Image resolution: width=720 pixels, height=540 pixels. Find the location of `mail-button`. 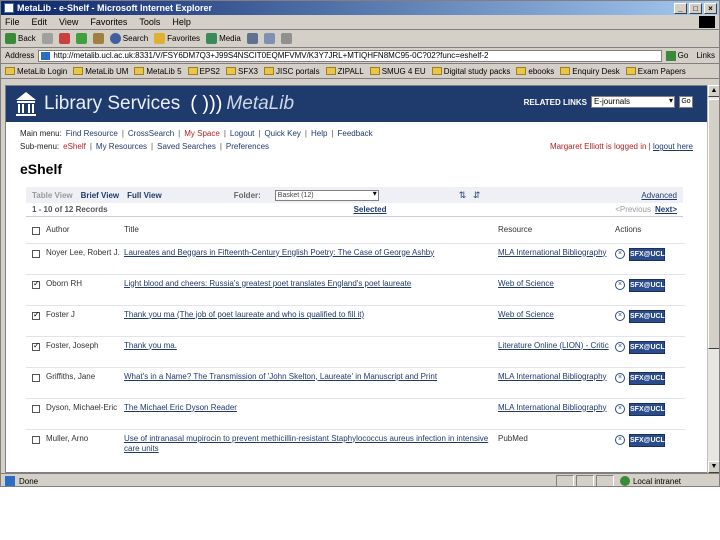

mail-button is located at coordinates (269, 38).